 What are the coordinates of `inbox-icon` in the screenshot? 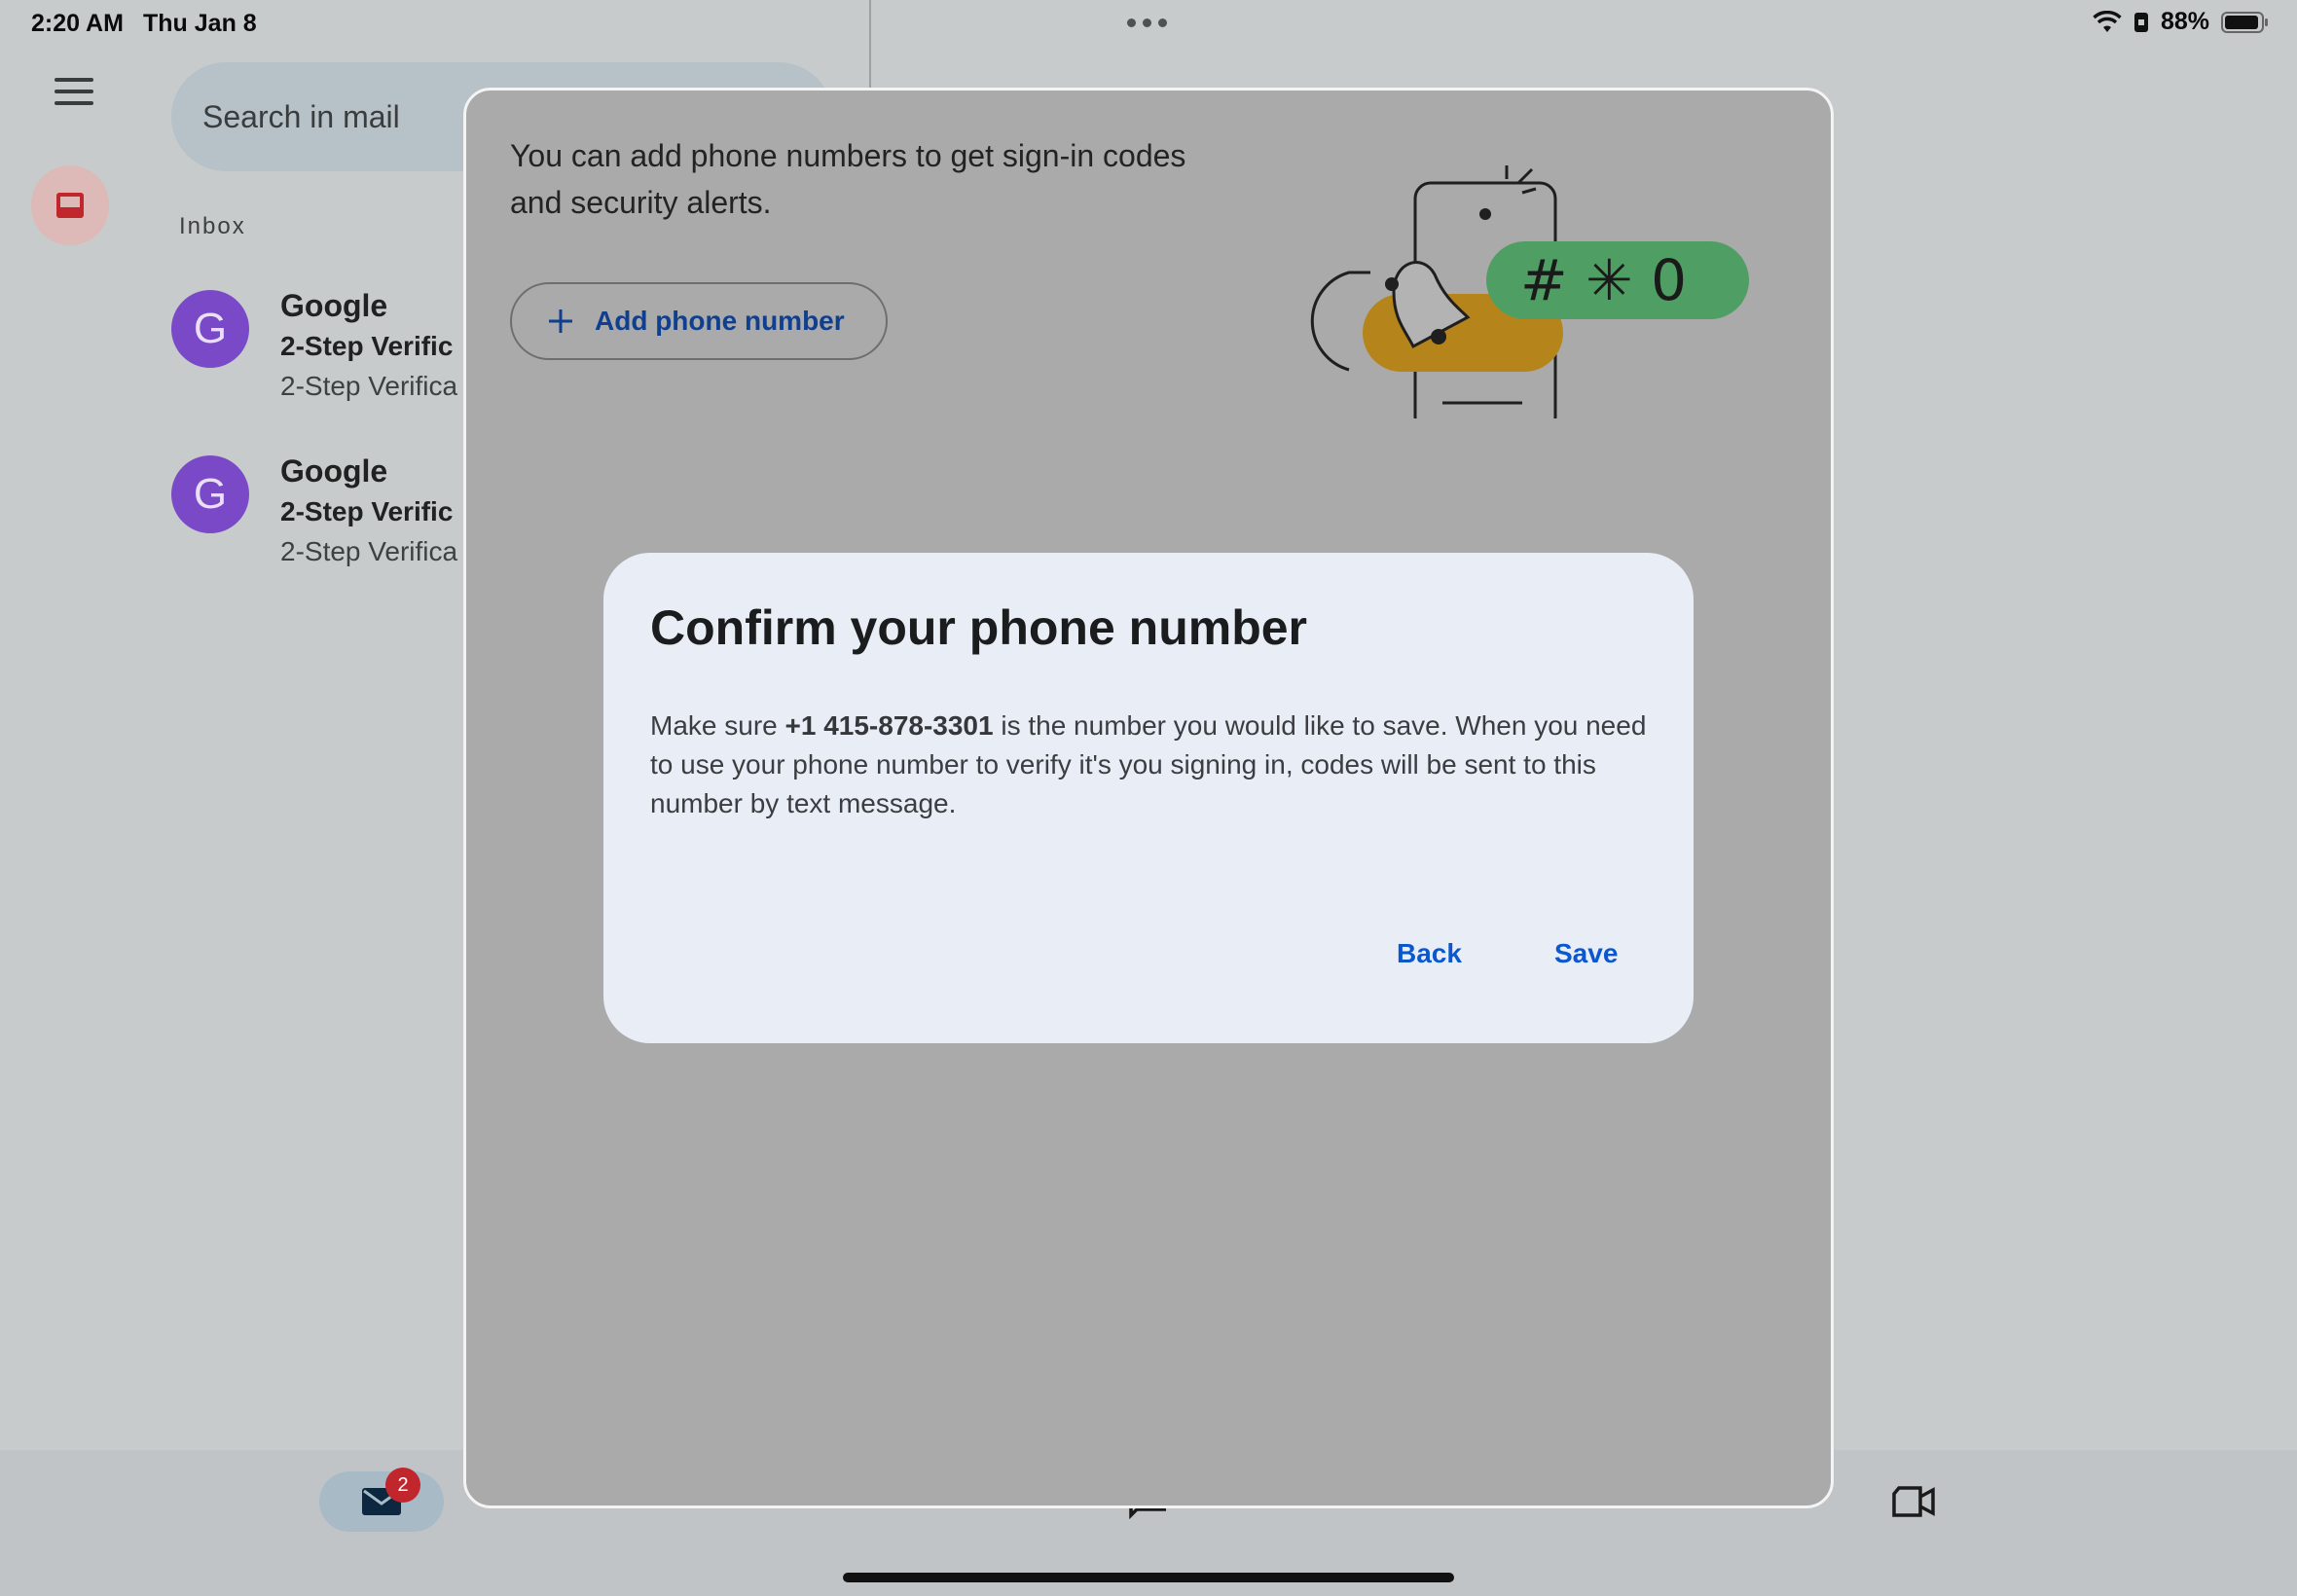 It's located at (70, 205).